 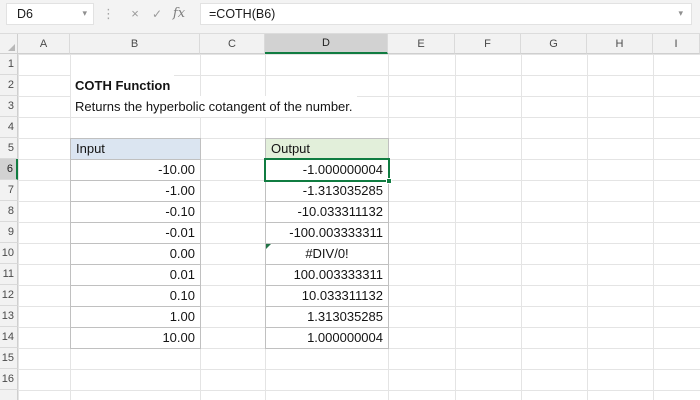 I want to click on row-header-2: 2, so click(x=9, y=85).